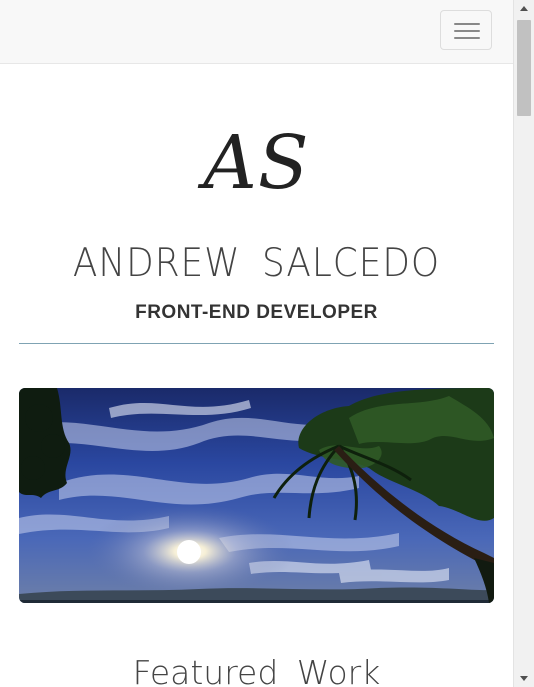 The image size is (534, 687). I want to click on menu-toggle-button, so click(466, 30).